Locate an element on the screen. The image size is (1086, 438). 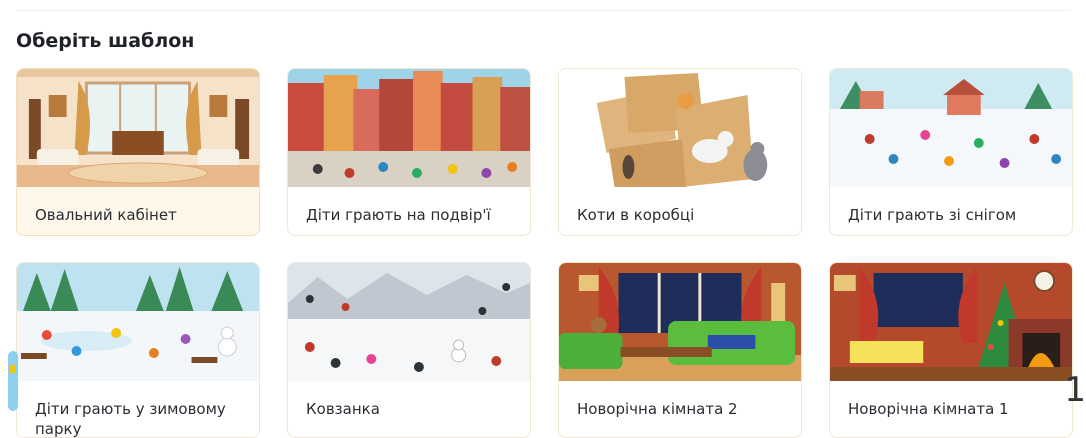
template-card-caption: Діти грають зі снігом is located at coordinates (951, 211).